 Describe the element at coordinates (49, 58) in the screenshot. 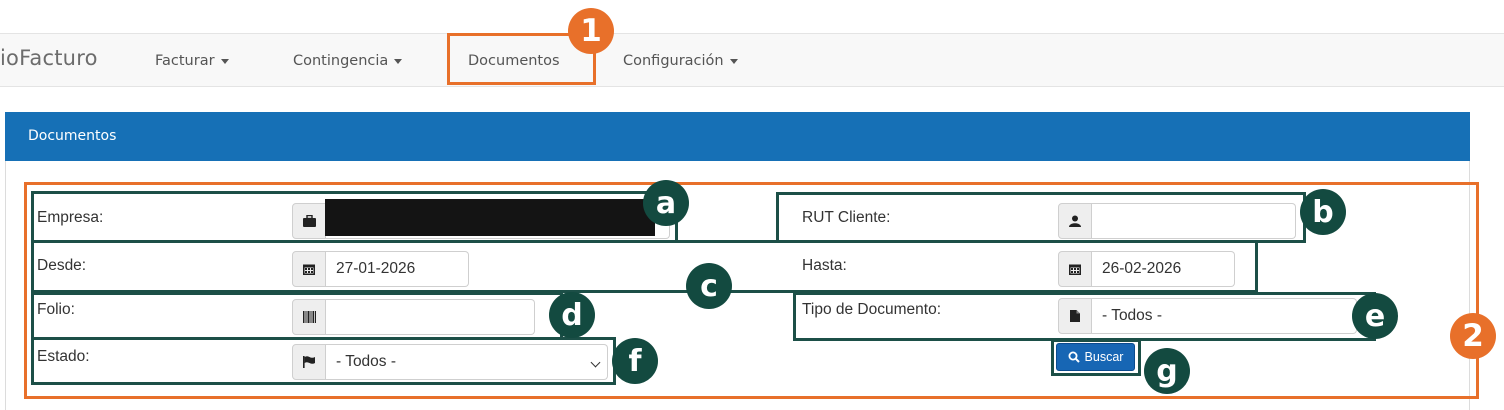

I see `brand-logo: ioFacturo` at that location.